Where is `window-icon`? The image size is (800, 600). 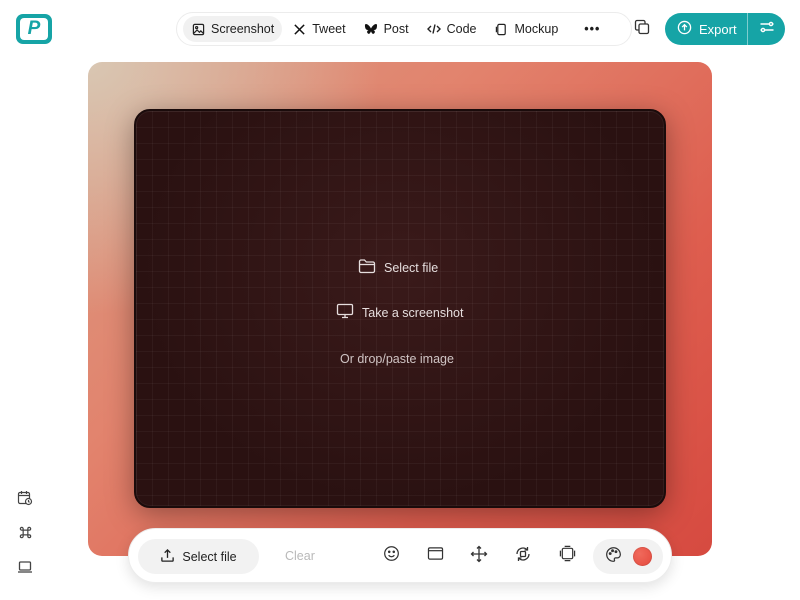
window-icon is located at coordinates (435, 556).